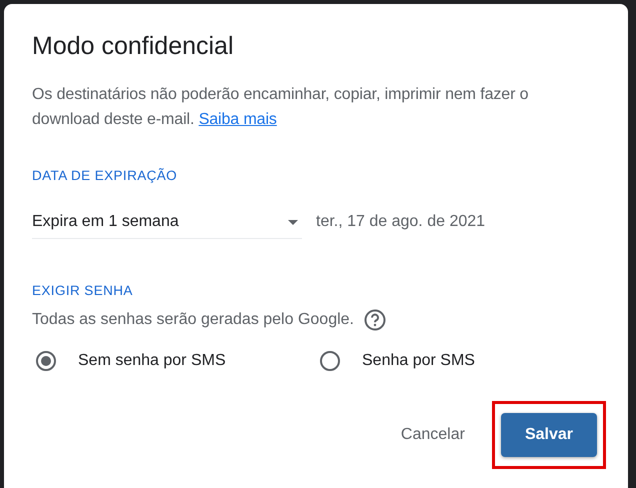 The width and height of the screenshot is (636, 488). I want to click on radio-option: Sem senha por SMS, so click(174, 361).